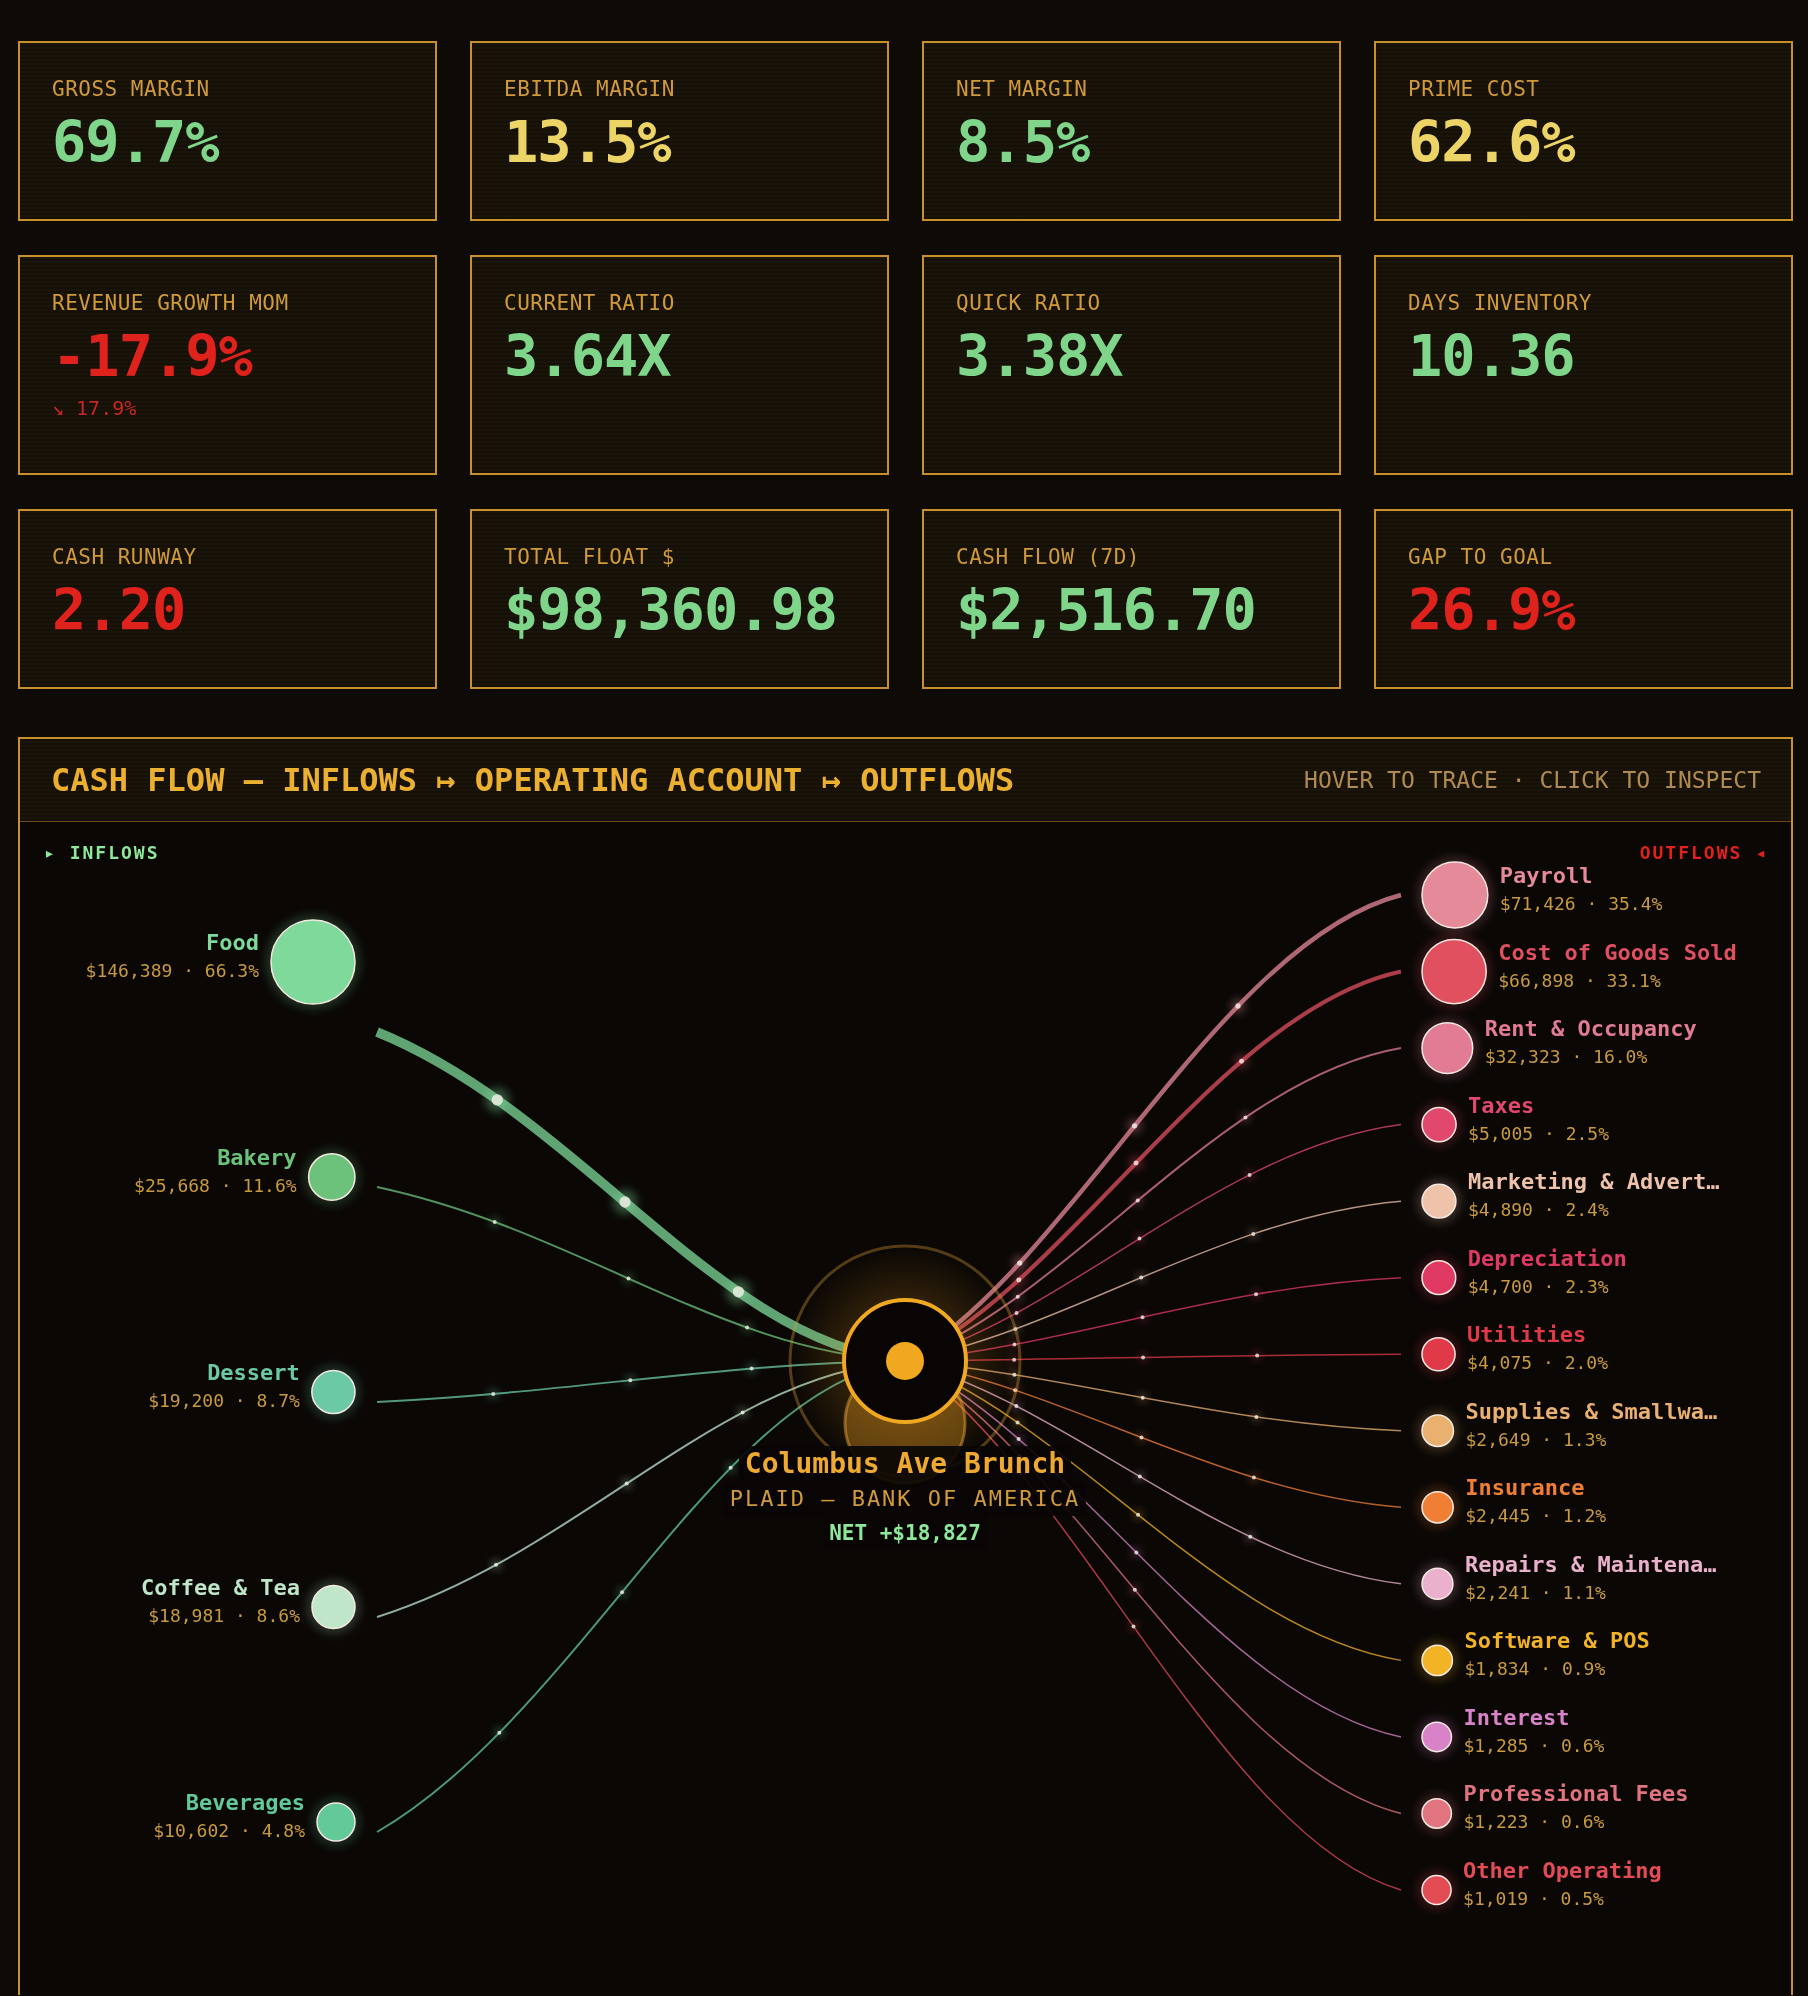 This screenshot has width=1808, height=1996. I want to click on amount-share: $1,223 · 0.6%, so click(1534, 1822).